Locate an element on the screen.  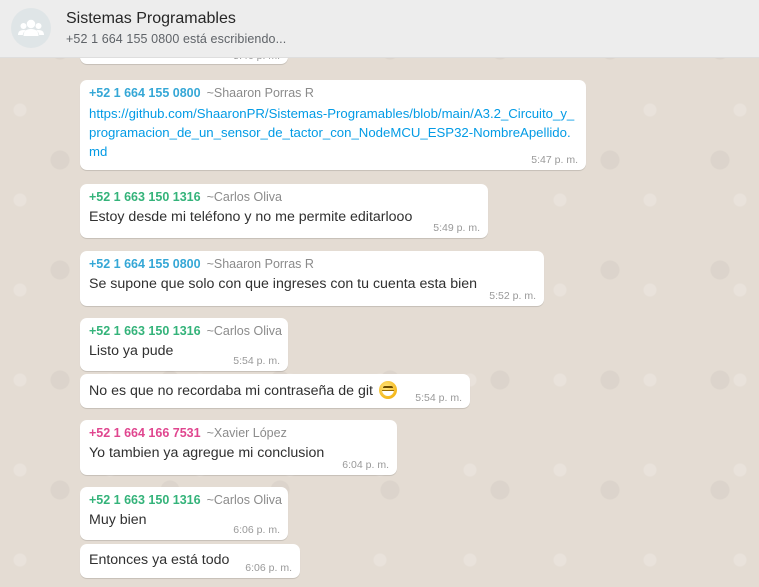
group-avatar is located at coordinates (31, 28).